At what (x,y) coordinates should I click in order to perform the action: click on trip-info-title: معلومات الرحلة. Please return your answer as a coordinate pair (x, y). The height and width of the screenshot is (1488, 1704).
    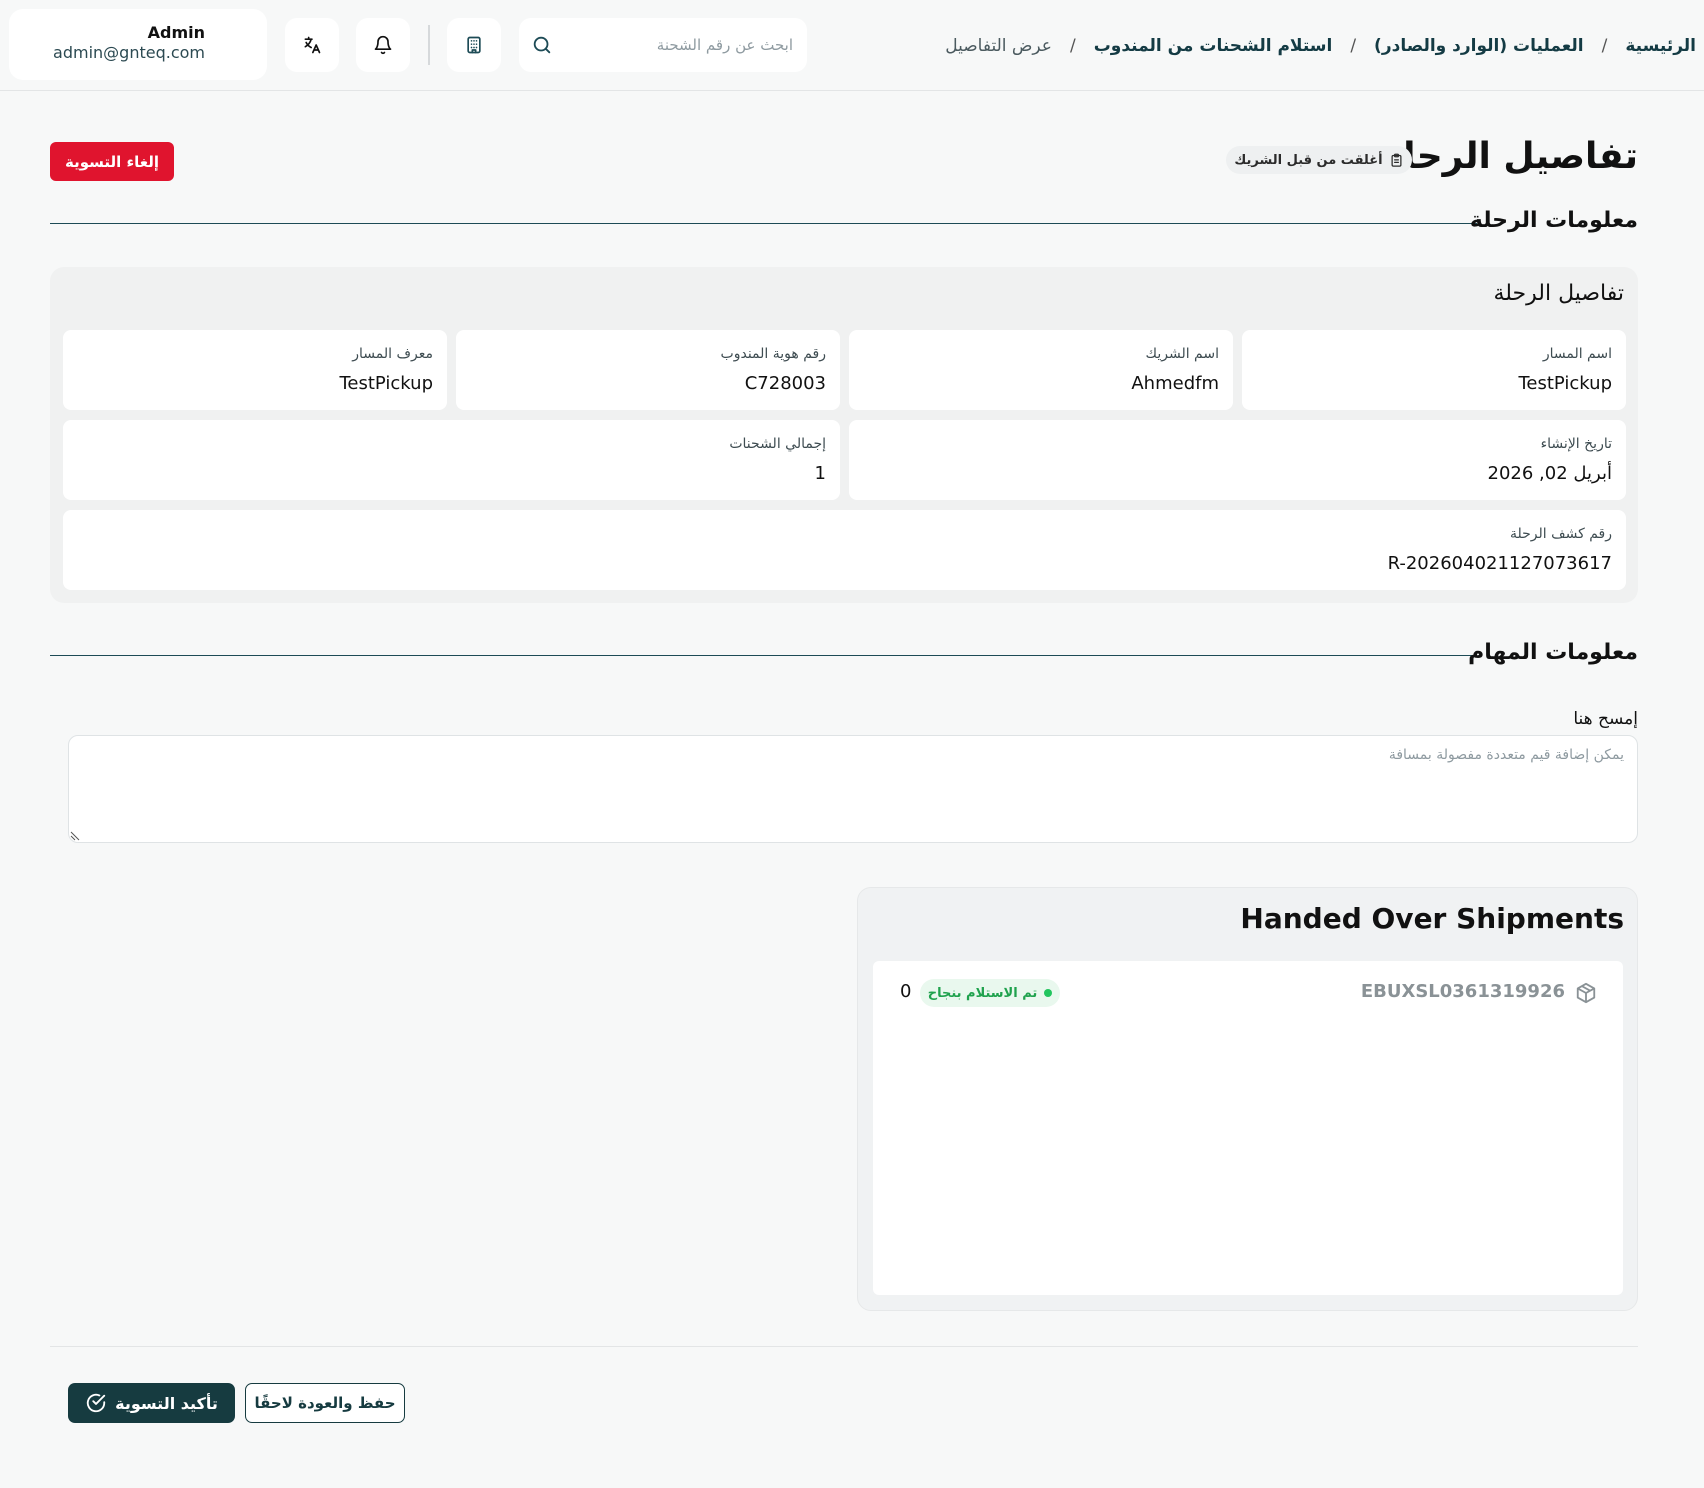
    Looking at the image, I should click on (1553, 220).